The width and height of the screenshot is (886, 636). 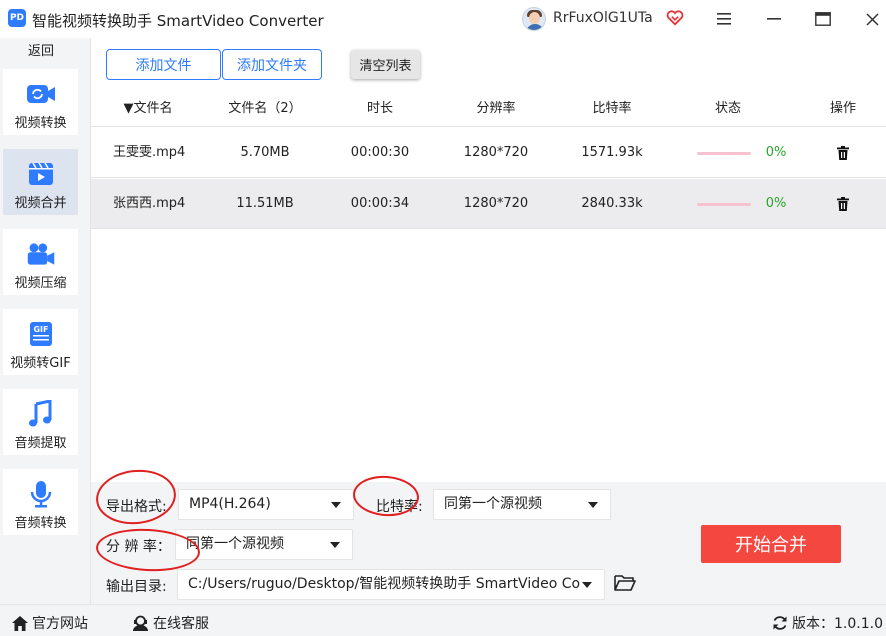 What do you see at coordinates (20, 623) in the screenshot?
I see `home-icon` at bounding box center [20, 623].